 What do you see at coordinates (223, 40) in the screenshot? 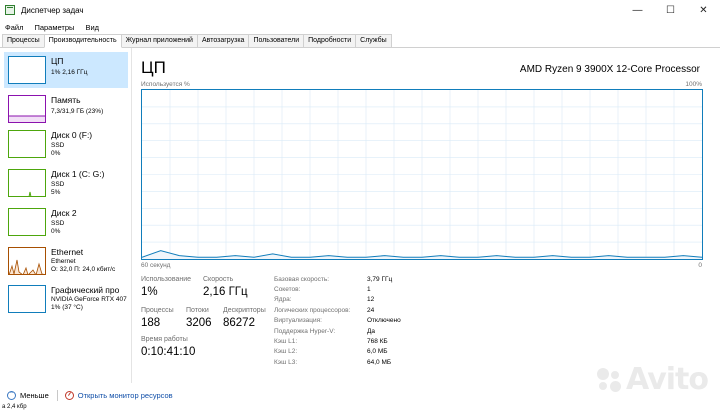
I see `tab-startup: Автозагрузка` at bounding box center [223, 40].